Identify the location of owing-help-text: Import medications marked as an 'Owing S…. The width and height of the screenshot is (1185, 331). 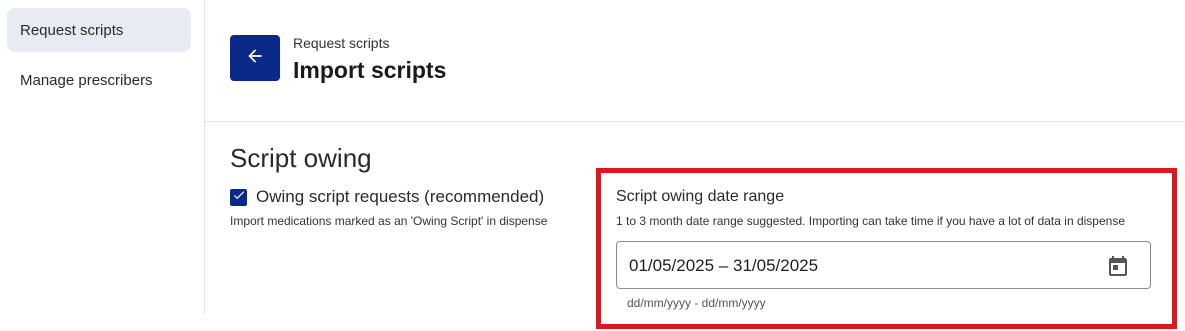
(389, 221).